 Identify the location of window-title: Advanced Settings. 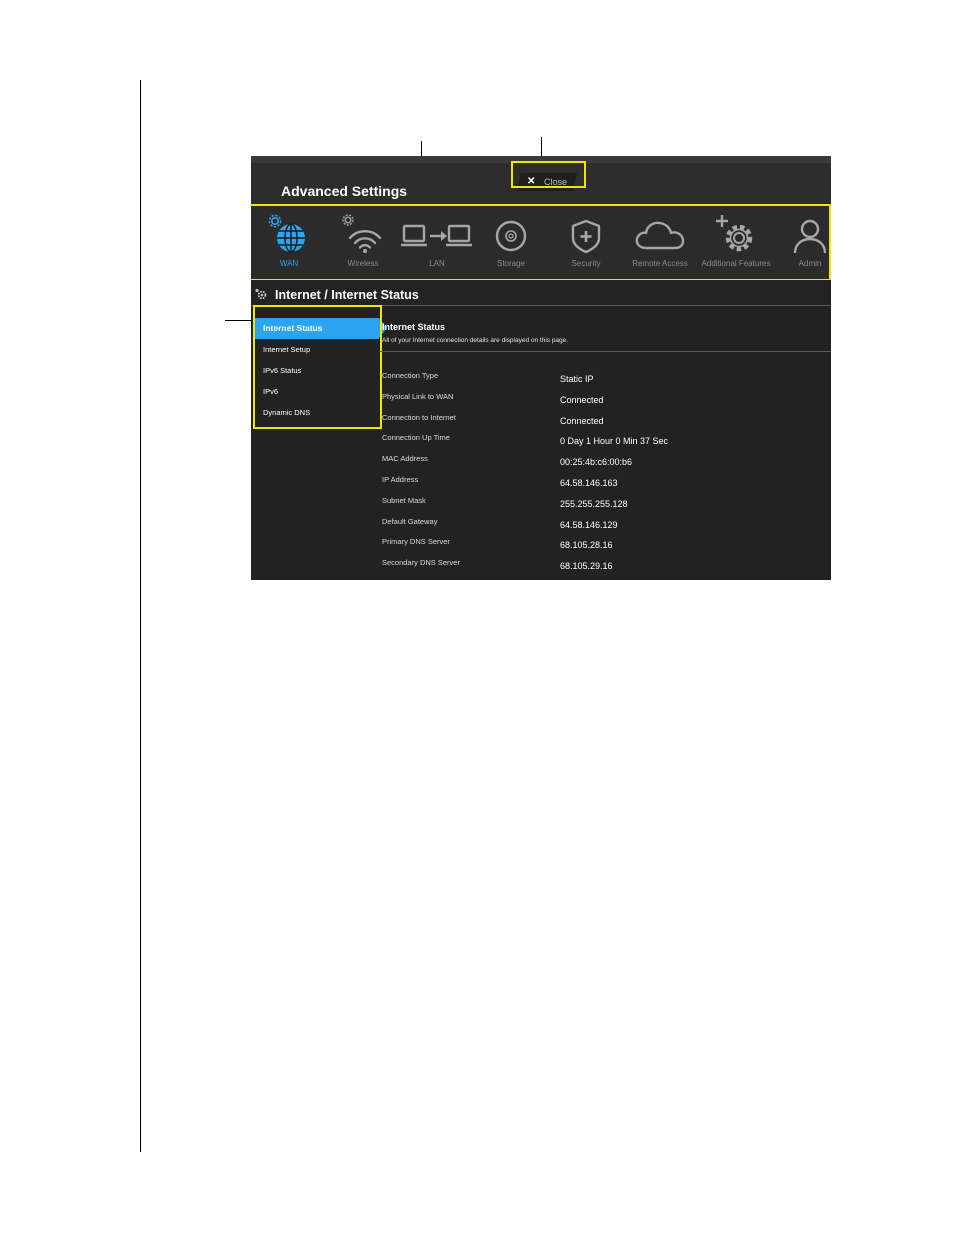
(344, 191).